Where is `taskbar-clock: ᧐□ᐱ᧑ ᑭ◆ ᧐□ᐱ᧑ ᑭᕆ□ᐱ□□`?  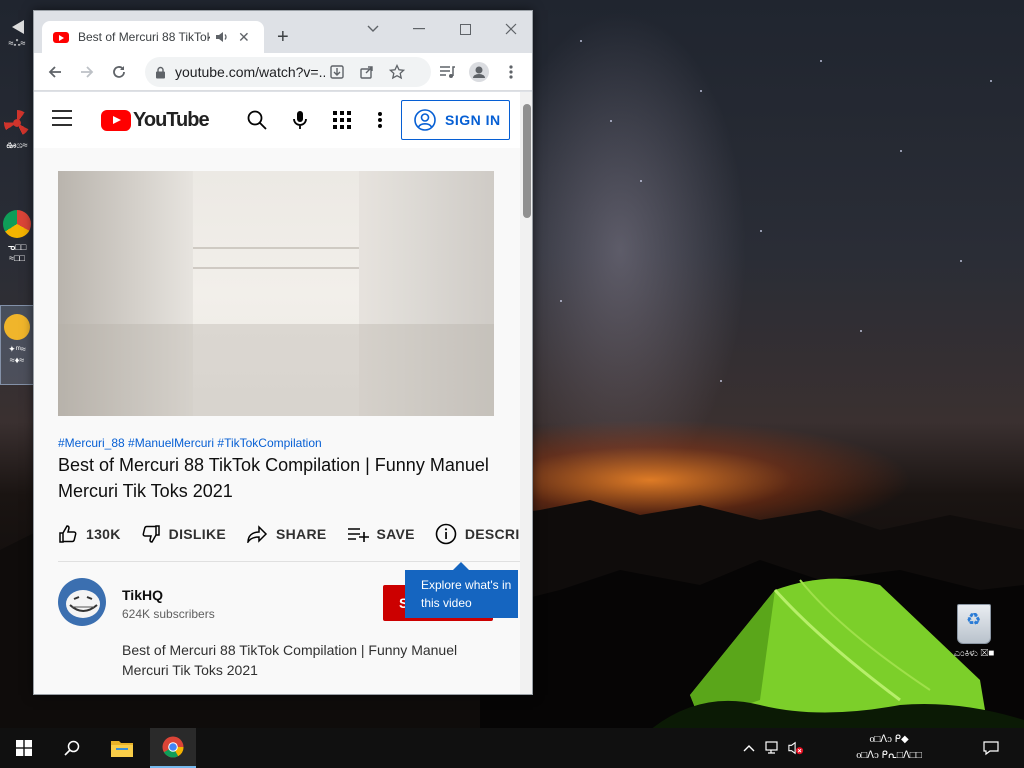
taskbar-clock: ᧐□ᐱ᧑ ᑭ◆ ᧐□ᐱ᧑ ᑭᕆ□ᐱ□□ is located at coordinates (889, 748).